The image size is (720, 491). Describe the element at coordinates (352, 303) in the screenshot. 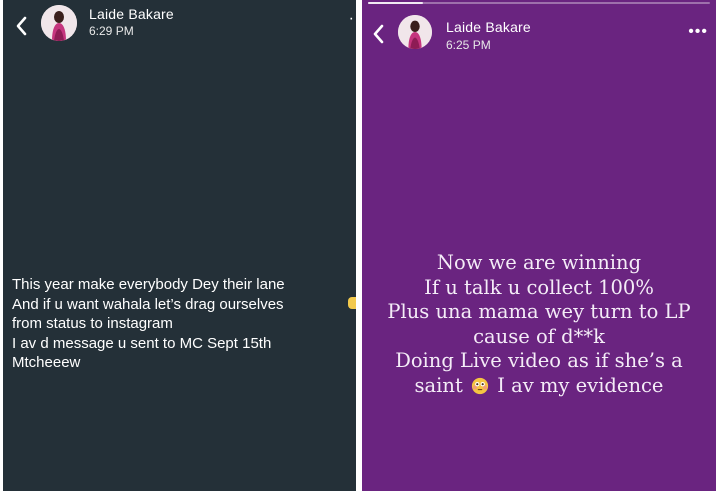

I see `emoji-icon` at that location.